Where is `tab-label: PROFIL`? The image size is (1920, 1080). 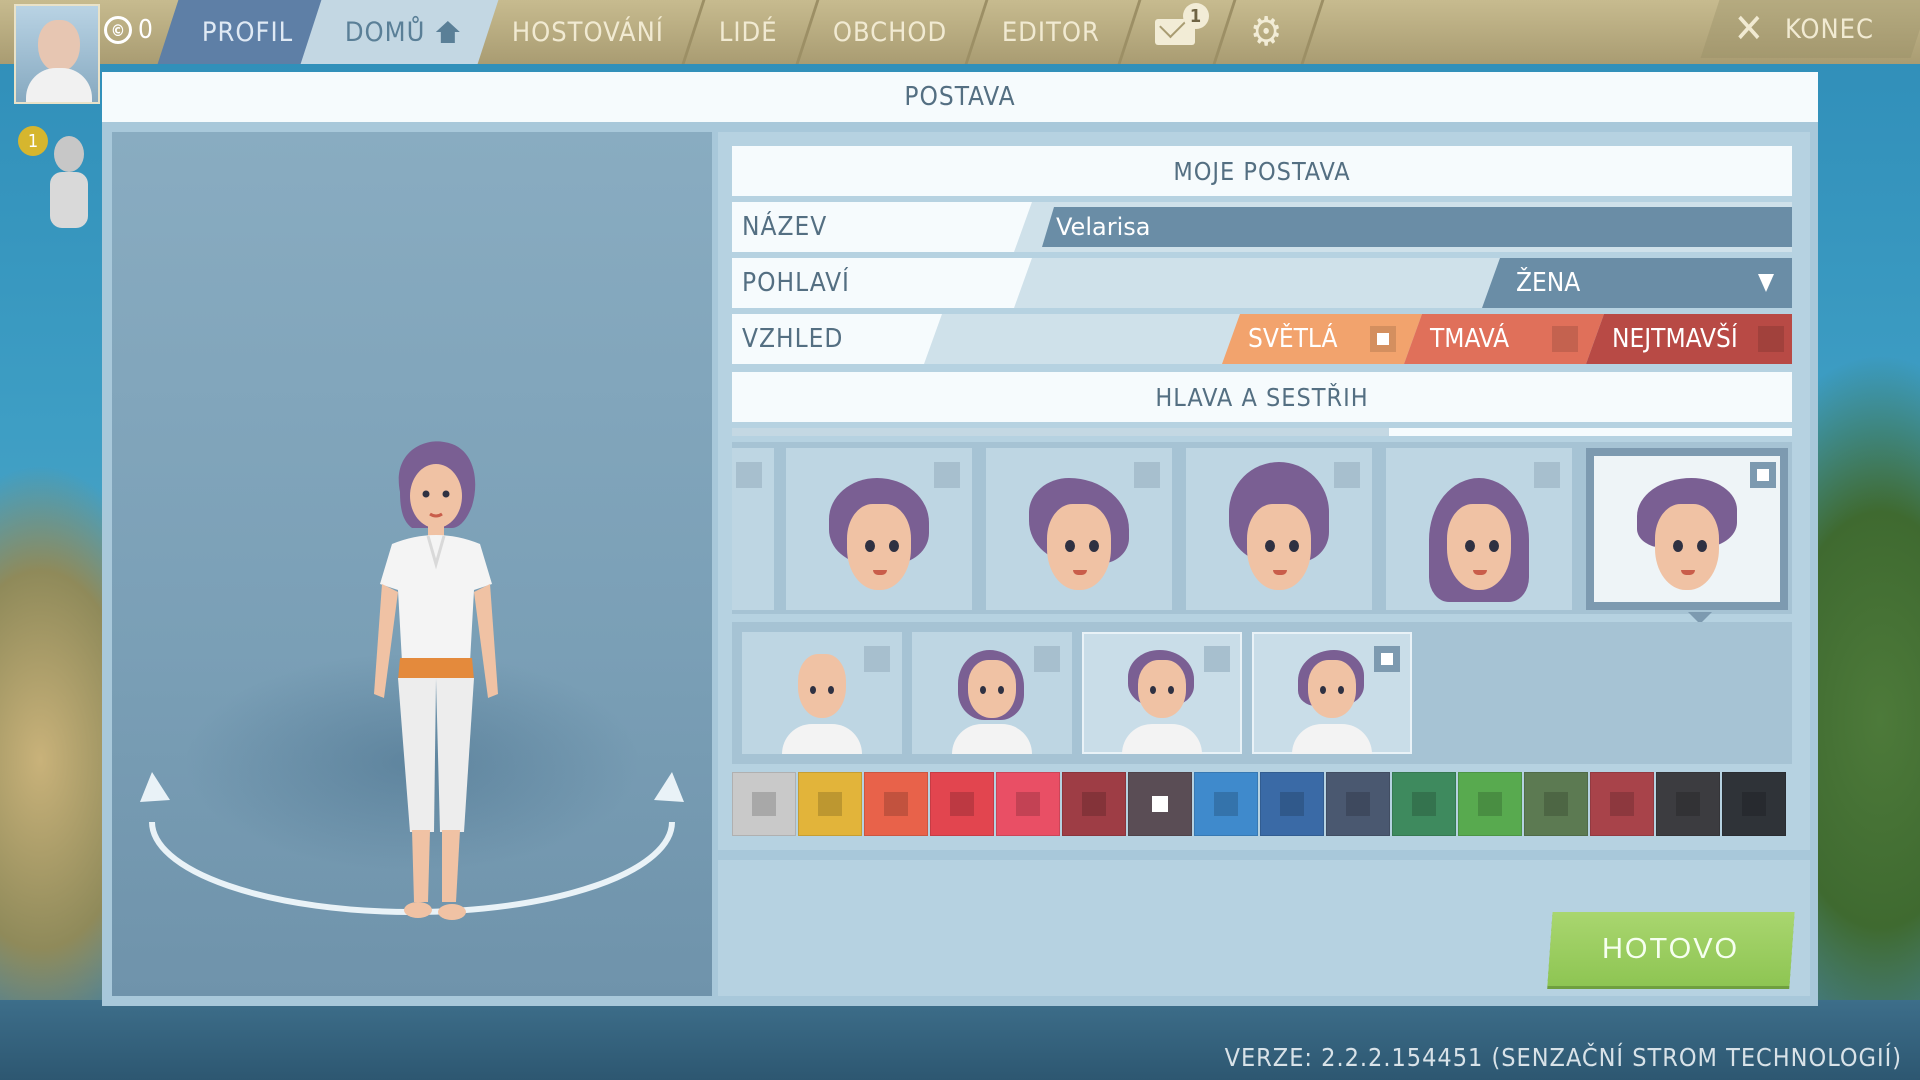 tab-label: PROFIL is located at coordinates (248, 32).